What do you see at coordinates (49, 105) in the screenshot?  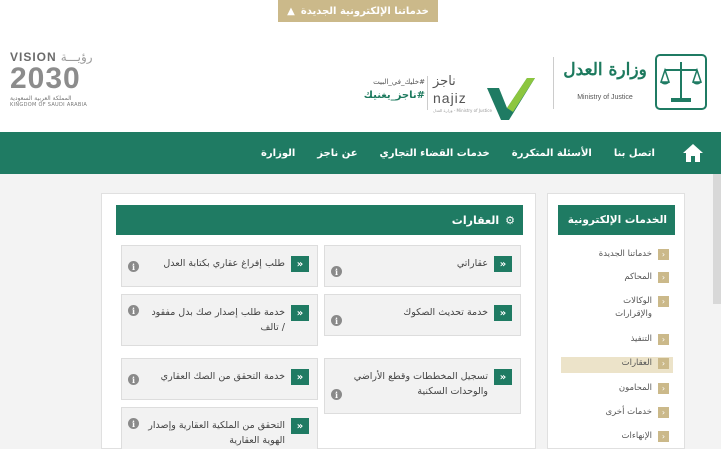 I see `kingdom-en: KINGDOM OF SAUDI ARABIA` at bounding box center [49, 105].